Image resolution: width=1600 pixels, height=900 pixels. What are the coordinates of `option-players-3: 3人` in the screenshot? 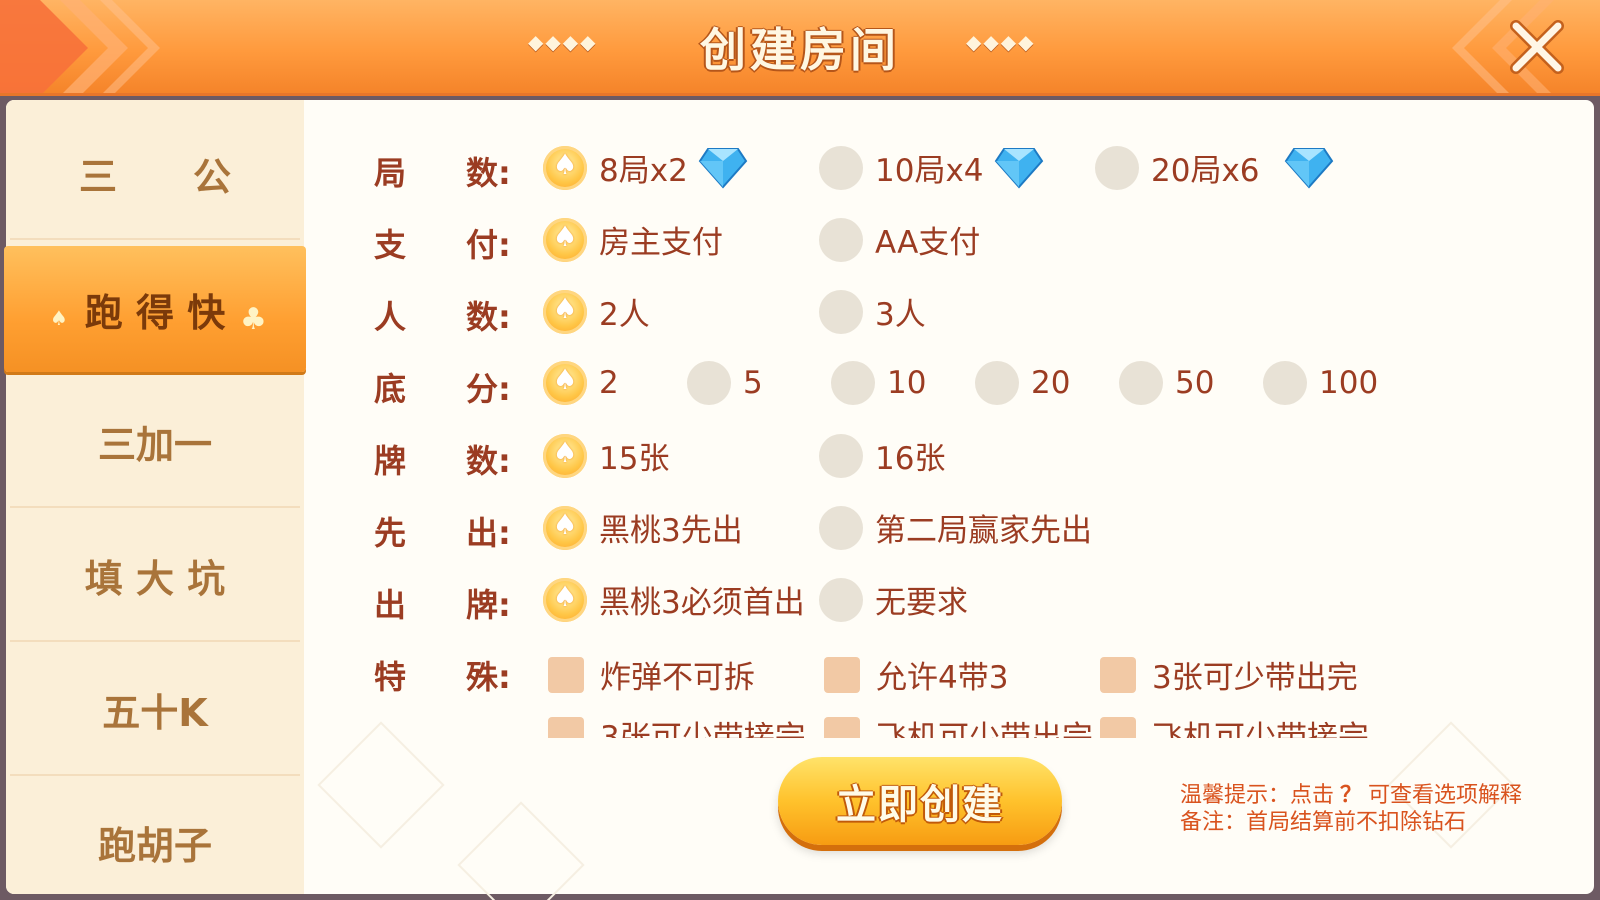 It's located at (872, 311).